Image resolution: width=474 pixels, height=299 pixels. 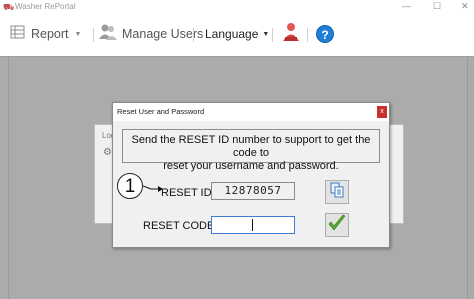 I want to click on reset-code-input, so click(x=253, y=225).